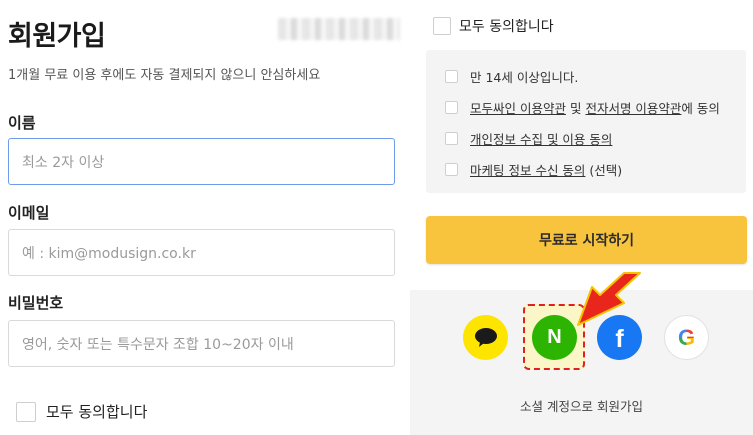 Image resolution: width=753 pixels, height=435 pixels. I want to click on term-privacy-checkbox, so click(451, 138).